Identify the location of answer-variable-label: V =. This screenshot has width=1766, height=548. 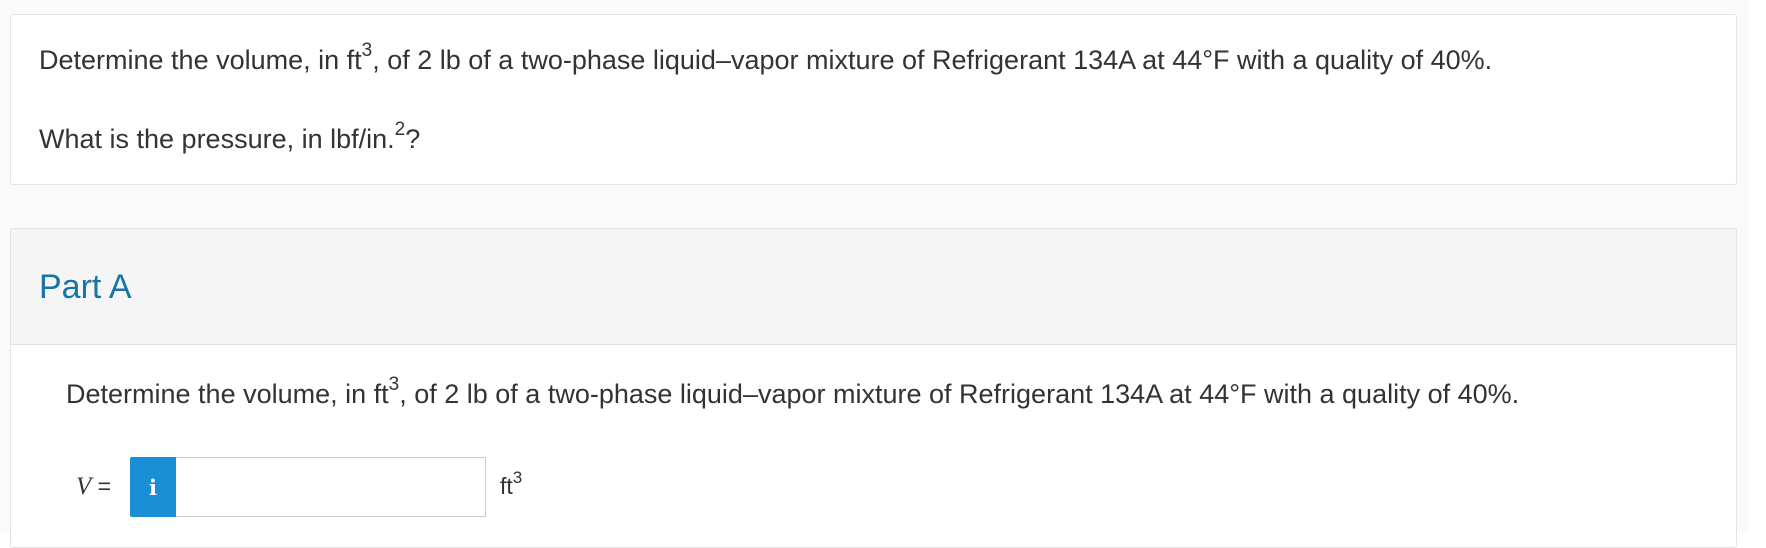
(94, 486).